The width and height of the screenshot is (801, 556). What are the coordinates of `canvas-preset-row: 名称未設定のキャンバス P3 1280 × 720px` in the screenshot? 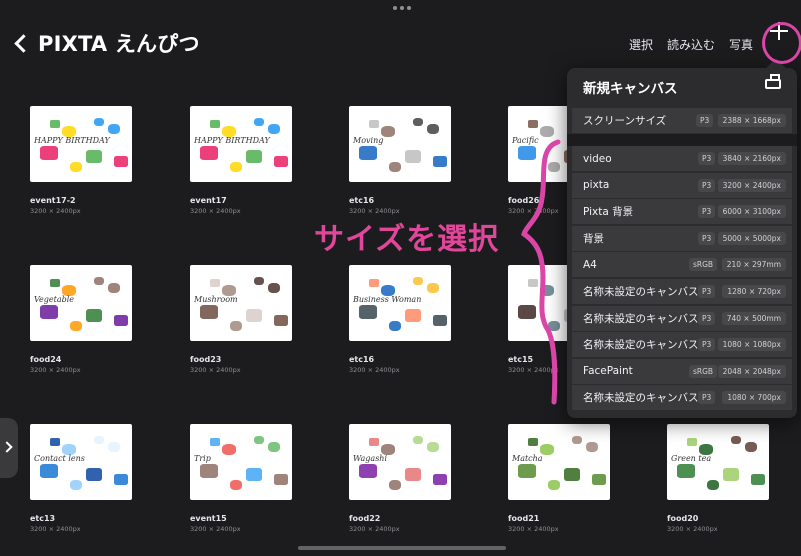 It's located at (682, 291).